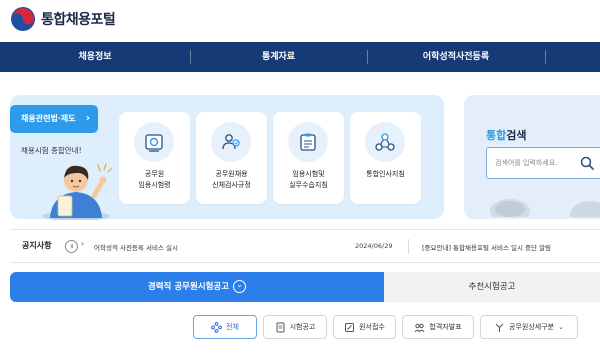 The width and height of the screenshot is (600, 357). Describe the element at coordinates (232, 327) in the screenshot. I see `filter-label: 전체` at that location.